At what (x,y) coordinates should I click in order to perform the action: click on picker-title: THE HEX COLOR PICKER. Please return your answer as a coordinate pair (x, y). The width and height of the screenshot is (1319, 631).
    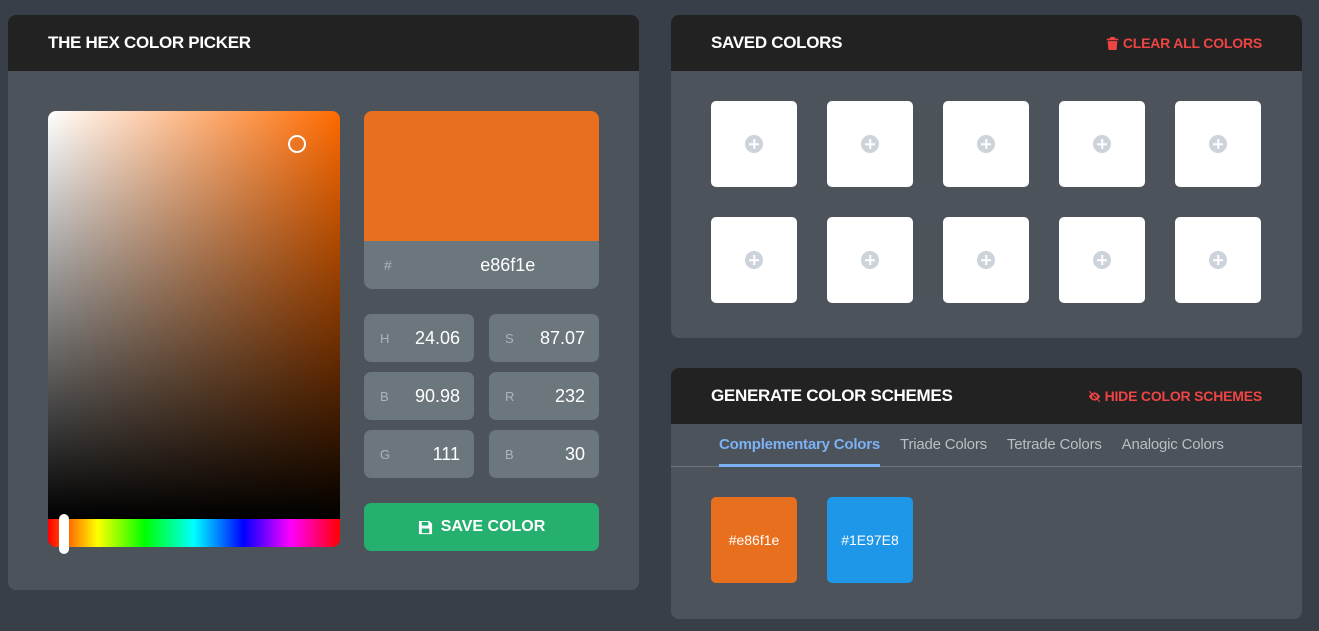
    Looking at the image, I should click on (149, 42).